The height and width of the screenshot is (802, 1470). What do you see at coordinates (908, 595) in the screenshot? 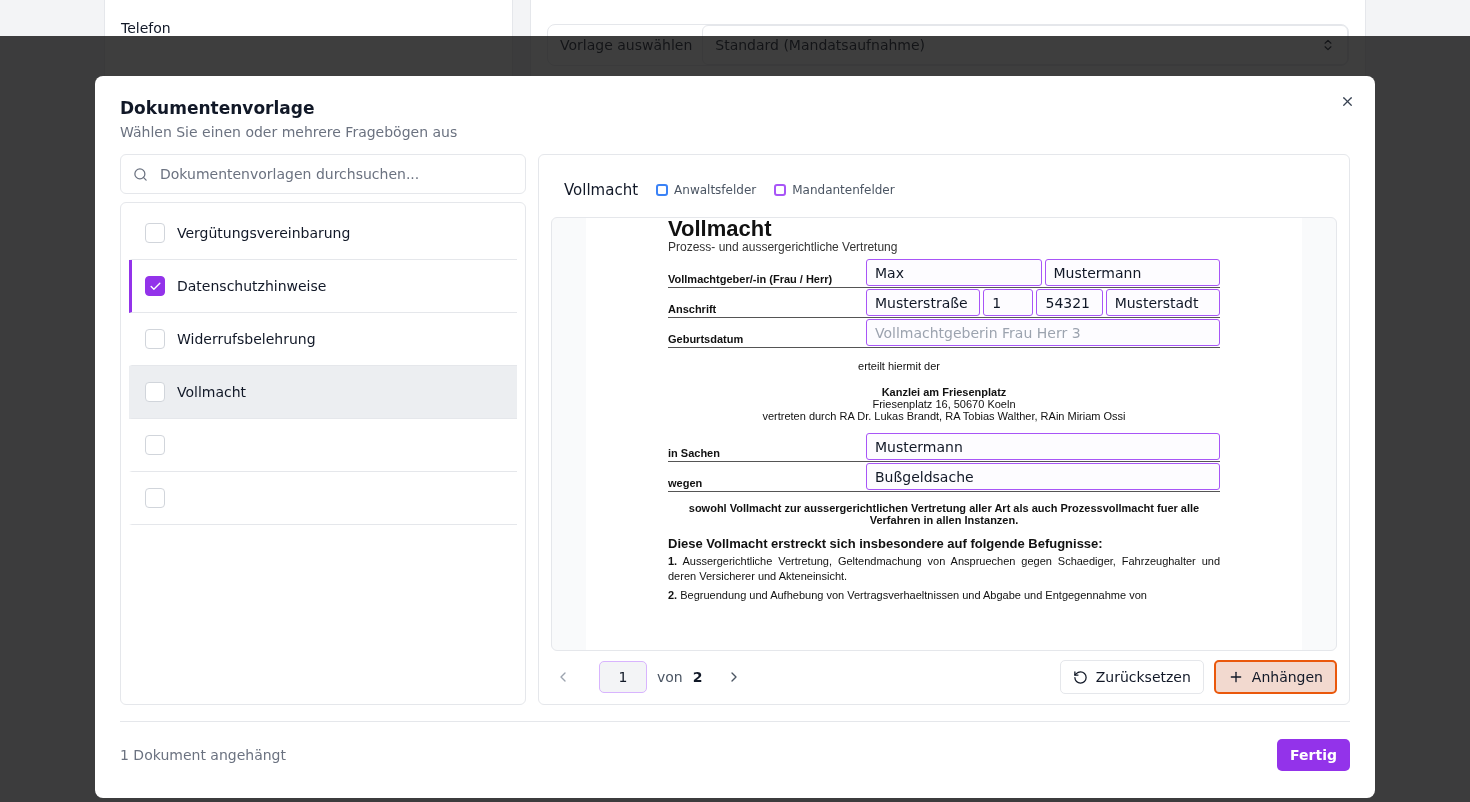
I see `document-paragraph: 2. Begruendung und Aufhebung von Vertragsverhaeltnissen und Abgabe und Entgegennahme von` at bounding box center [908, 595].